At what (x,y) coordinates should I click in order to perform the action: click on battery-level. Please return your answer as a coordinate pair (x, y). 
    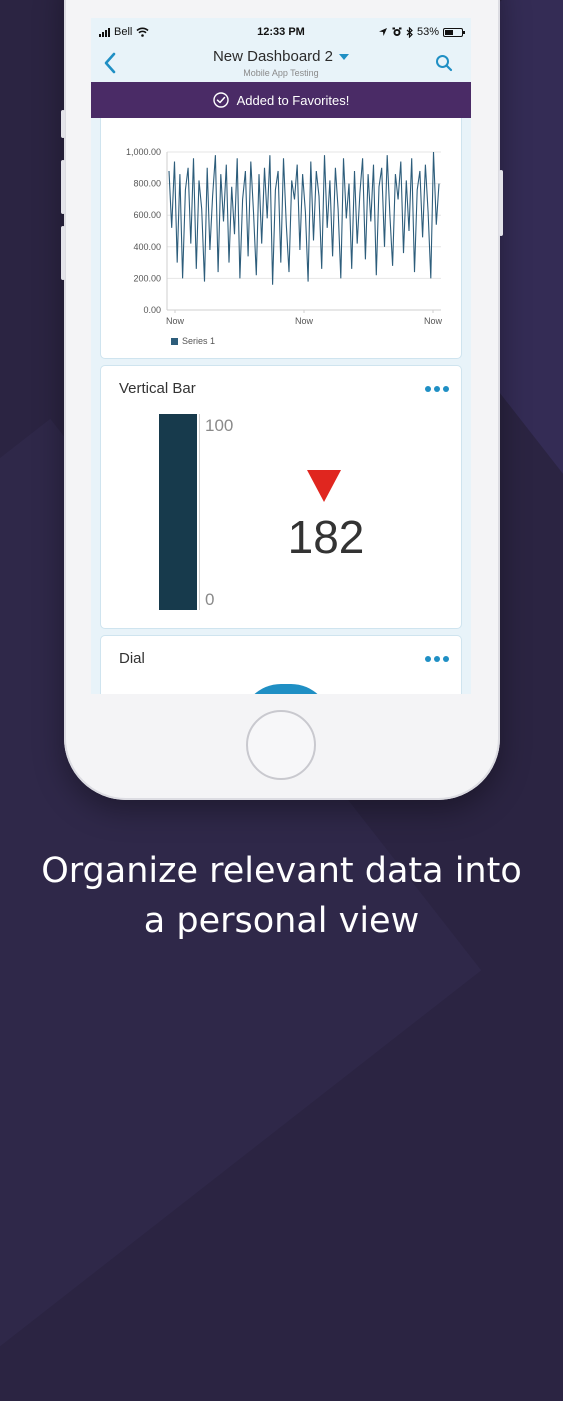
    Looking at the image, I should click on (449, 32).